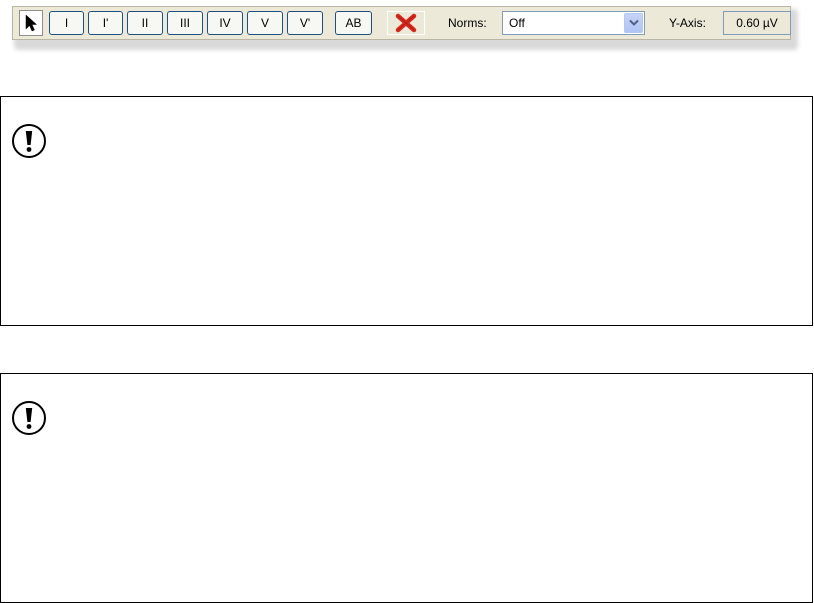 This screenshot has width=814, height=603. I want to click on wave-button-ii: II, so click(145, 23).